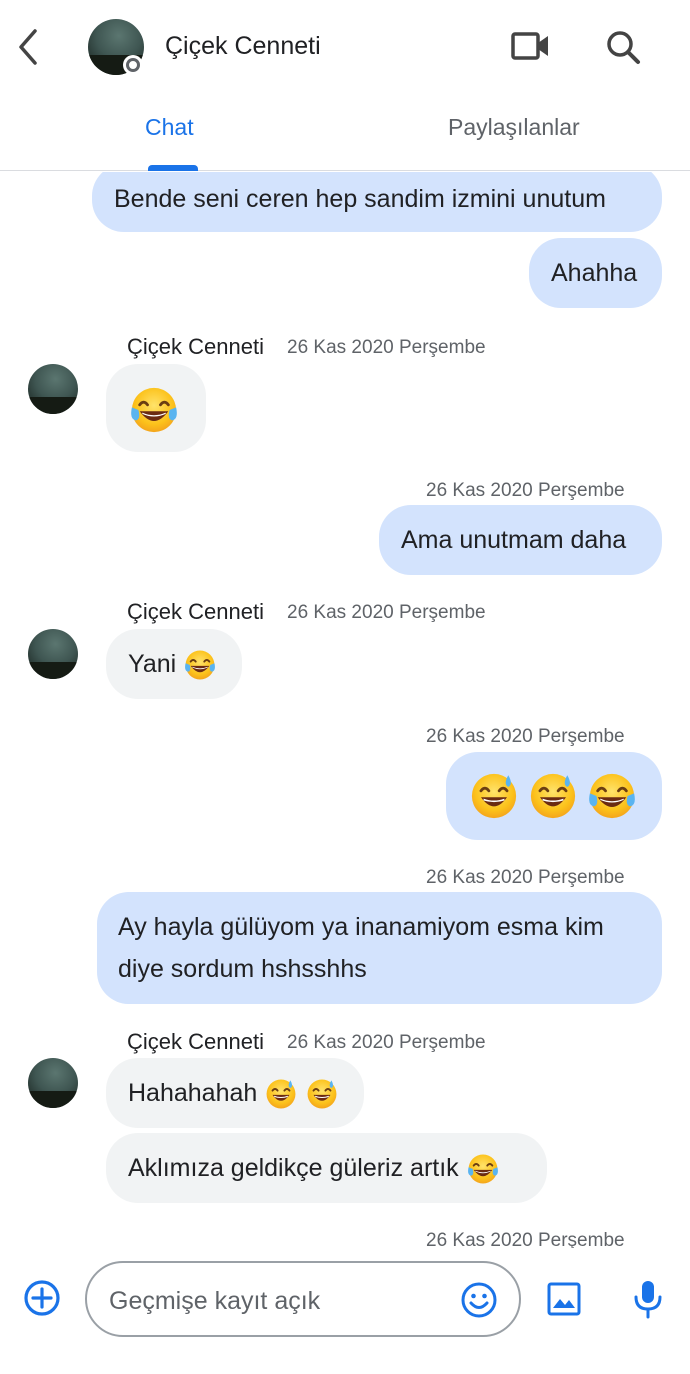 This screenshot has height=1374, width=690. Describe the element at coordinates (514, 127) in the screenshot. I see `tab-shared: Paylaşılanlar` at that location.